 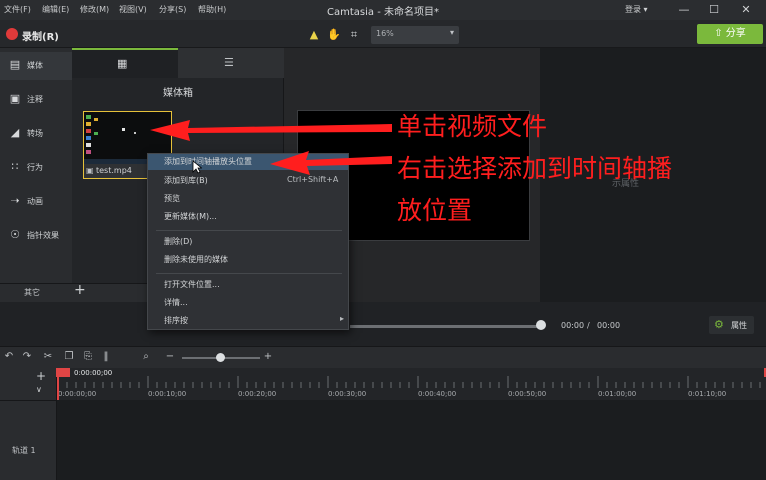 I want to click on share-button: ⇧ 分享, so click(x=730, y=34).